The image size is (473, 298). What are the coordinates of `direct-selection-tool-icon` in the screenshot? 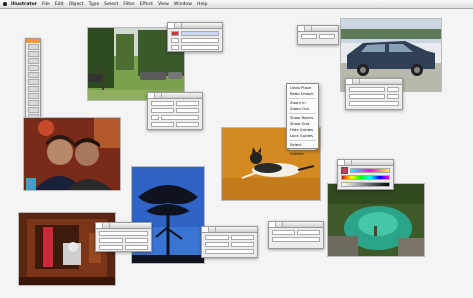 It's located at (33, 54).